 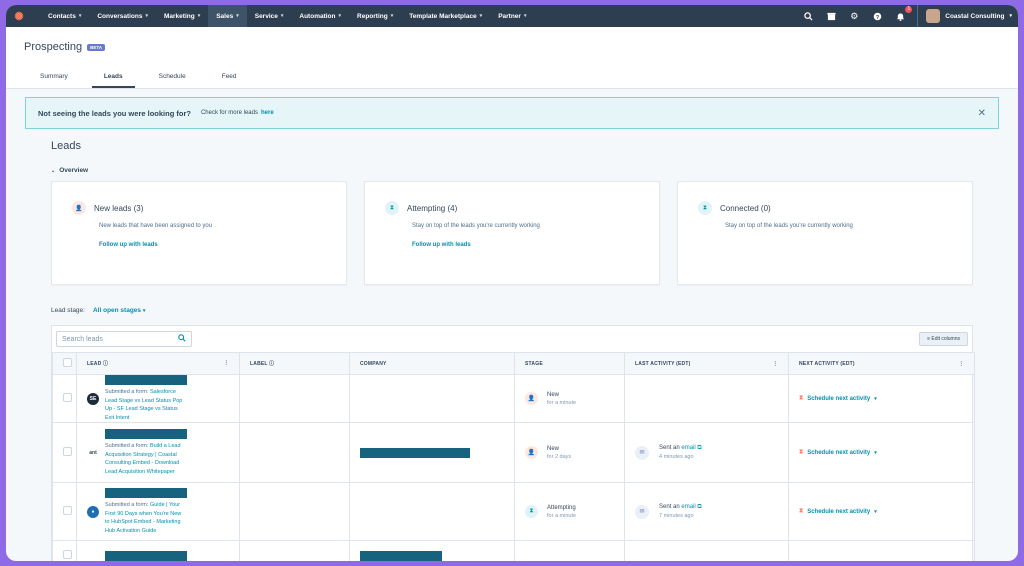 What do you see at coordinates (553, 394) in the screenshot?
I see `stage-value: New` at bounding box center [553, 394].